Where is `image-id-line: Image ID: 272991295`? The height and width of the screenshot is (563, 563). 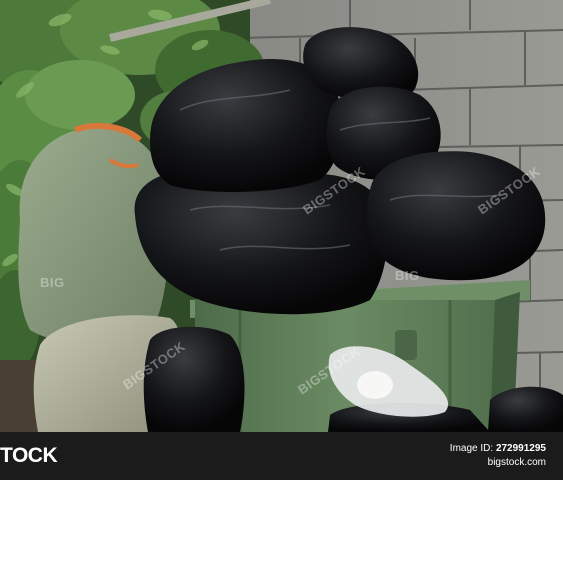 image-id-line: Image ID: 272991295 is located at coordinates (498, 448).